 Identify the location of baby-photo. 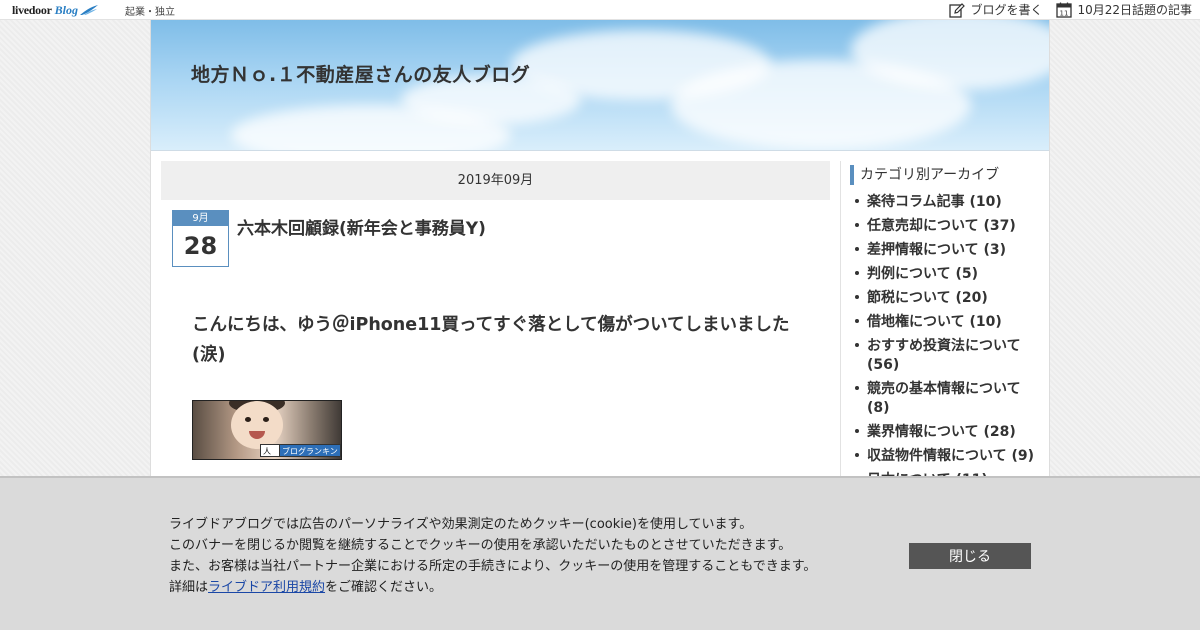
(257, 425).